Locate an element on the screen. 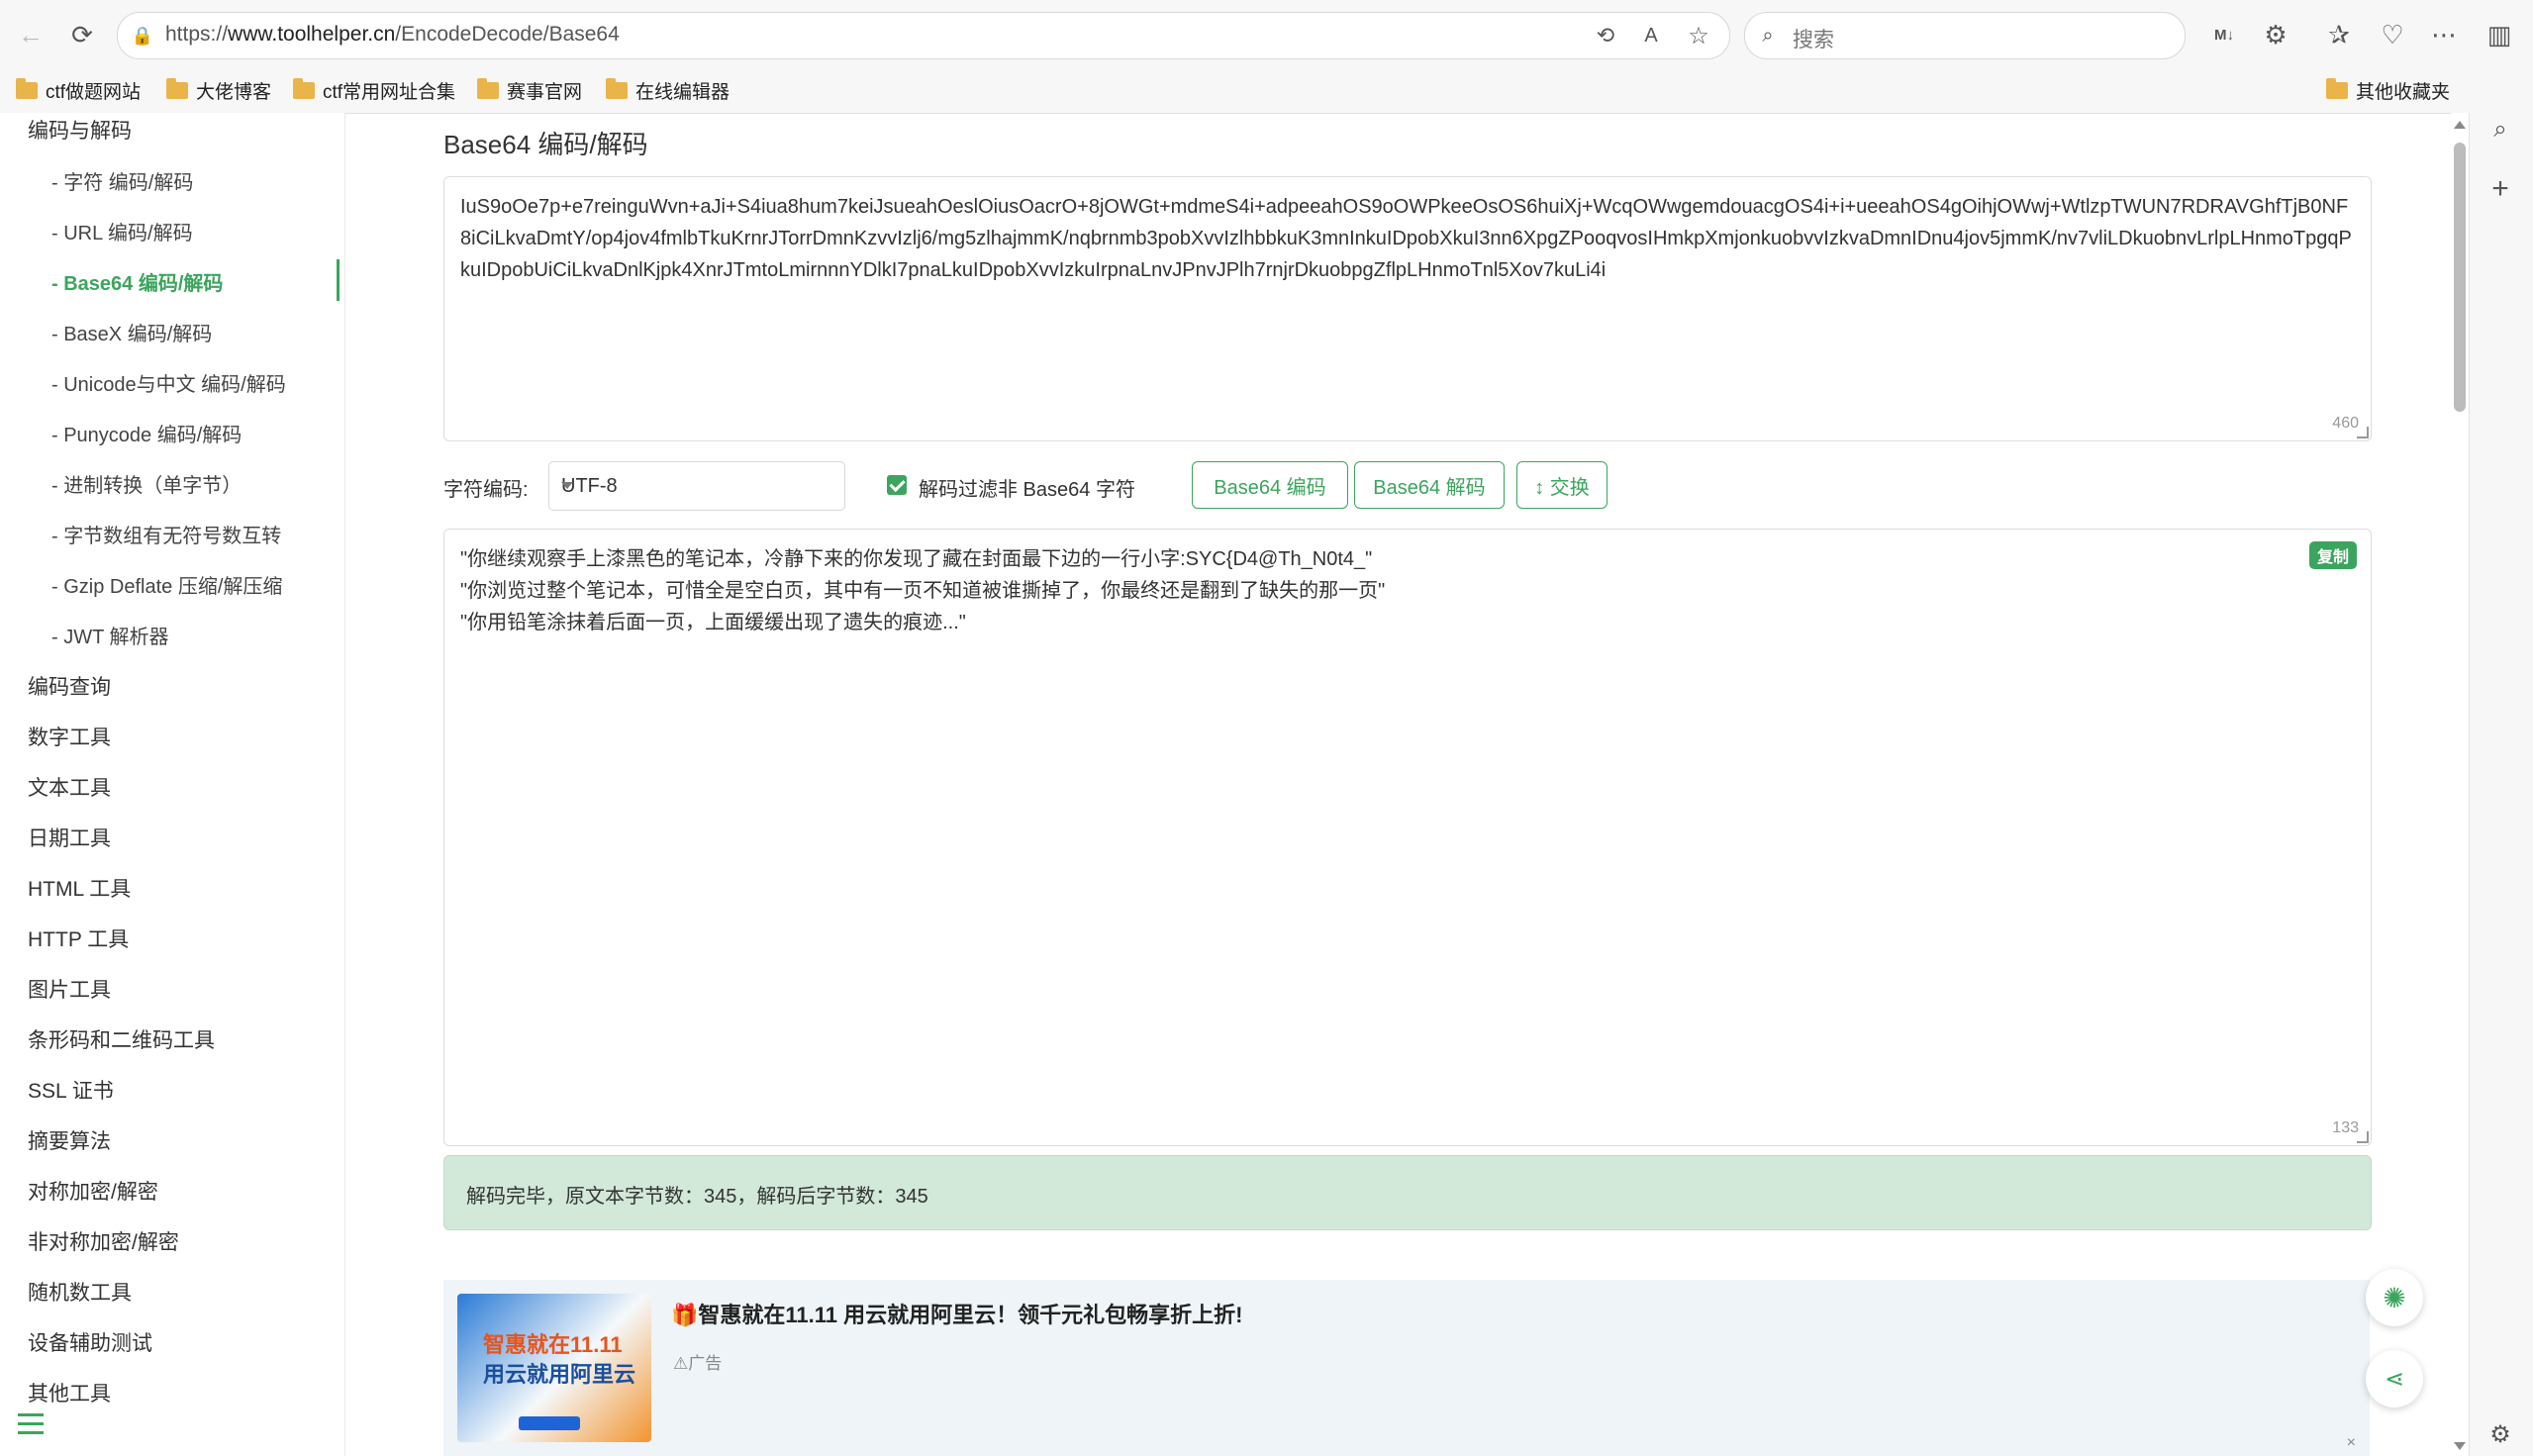  back-icon: ← is located at coordinates (31, 34).